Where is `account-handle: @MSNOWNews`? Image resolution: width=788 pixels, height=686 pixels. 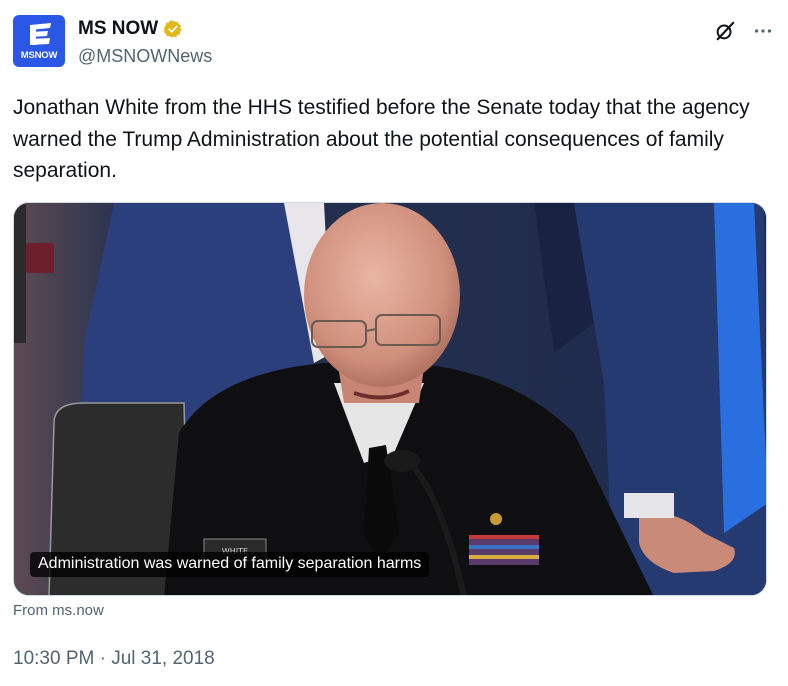 account-handle: @MSNOWNews is located at coordinates (145, 56).